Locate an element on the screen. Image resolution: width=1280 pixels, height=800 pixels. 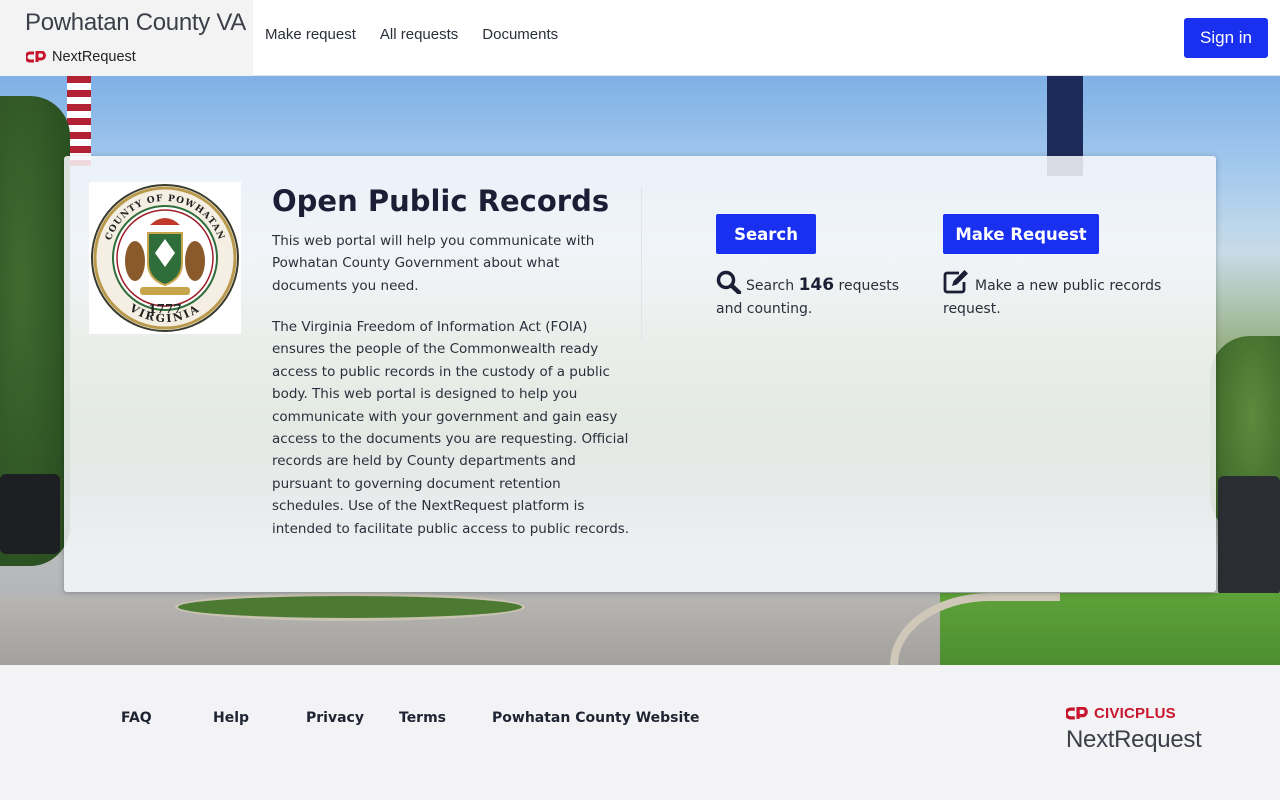
parked-car-right is located at coordinates (1249, 536).